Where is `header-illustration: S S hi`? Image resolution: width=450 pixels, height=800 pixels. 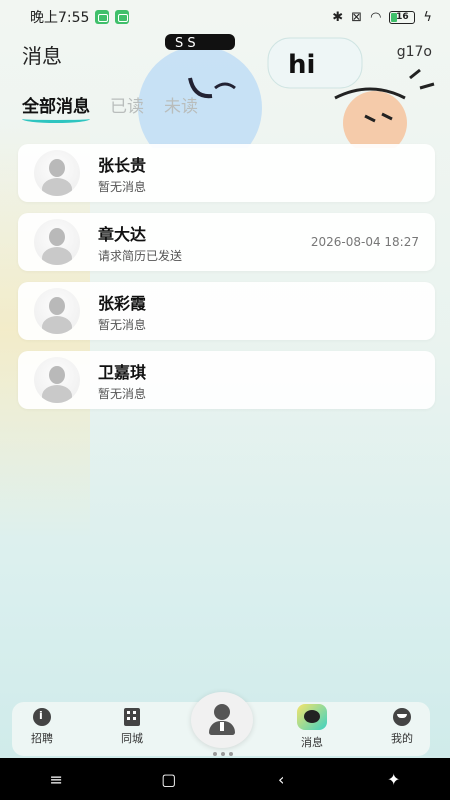
header-illustration: S S hi is located at coordinates (286, 91).